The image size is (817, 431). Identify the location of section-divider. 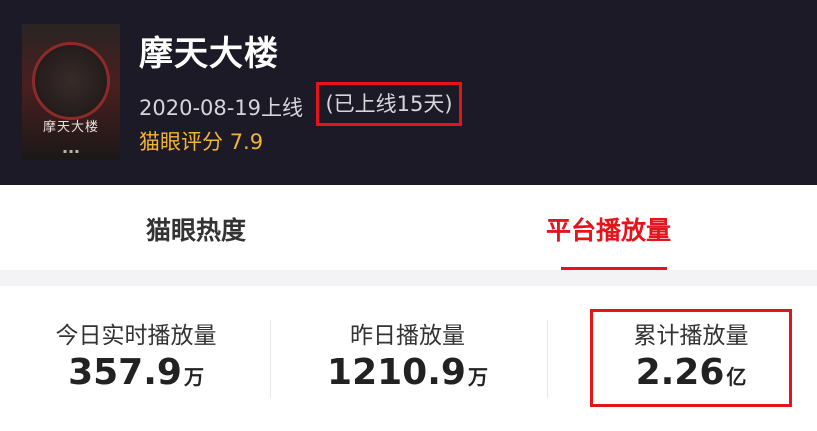
(408, 278).